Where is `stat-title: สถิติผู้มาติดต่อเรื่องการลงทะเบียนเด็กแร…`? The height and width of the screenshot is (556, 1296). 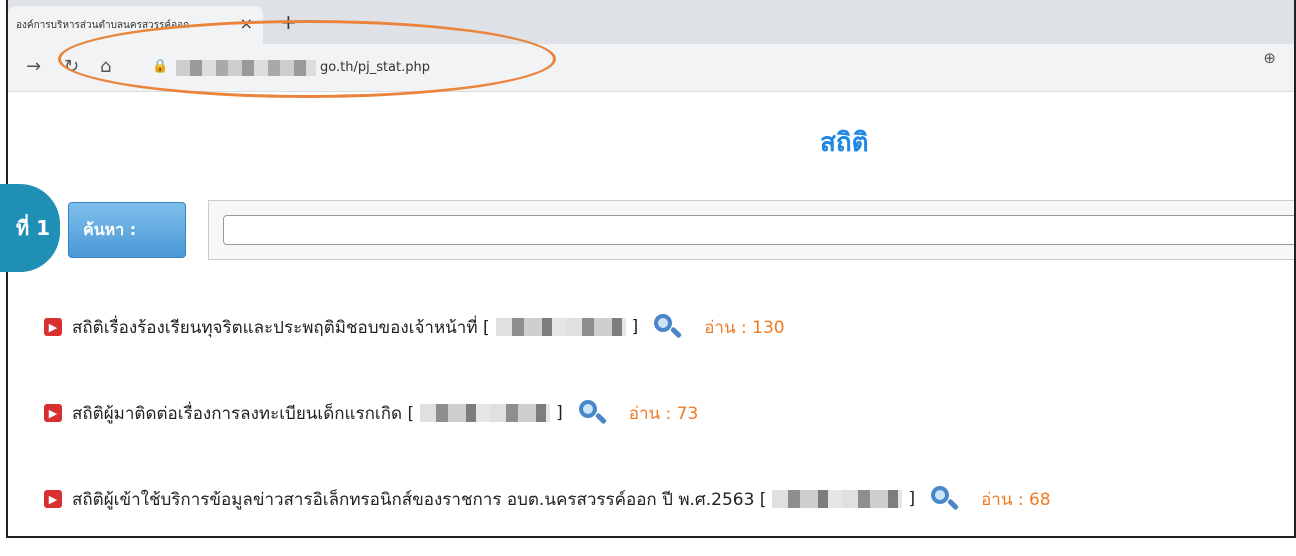 stat-title: สถิติผู้มาติดต่อเรื่องการลงทะเบียนเด็กแร… is located at coordinates (243, 413).